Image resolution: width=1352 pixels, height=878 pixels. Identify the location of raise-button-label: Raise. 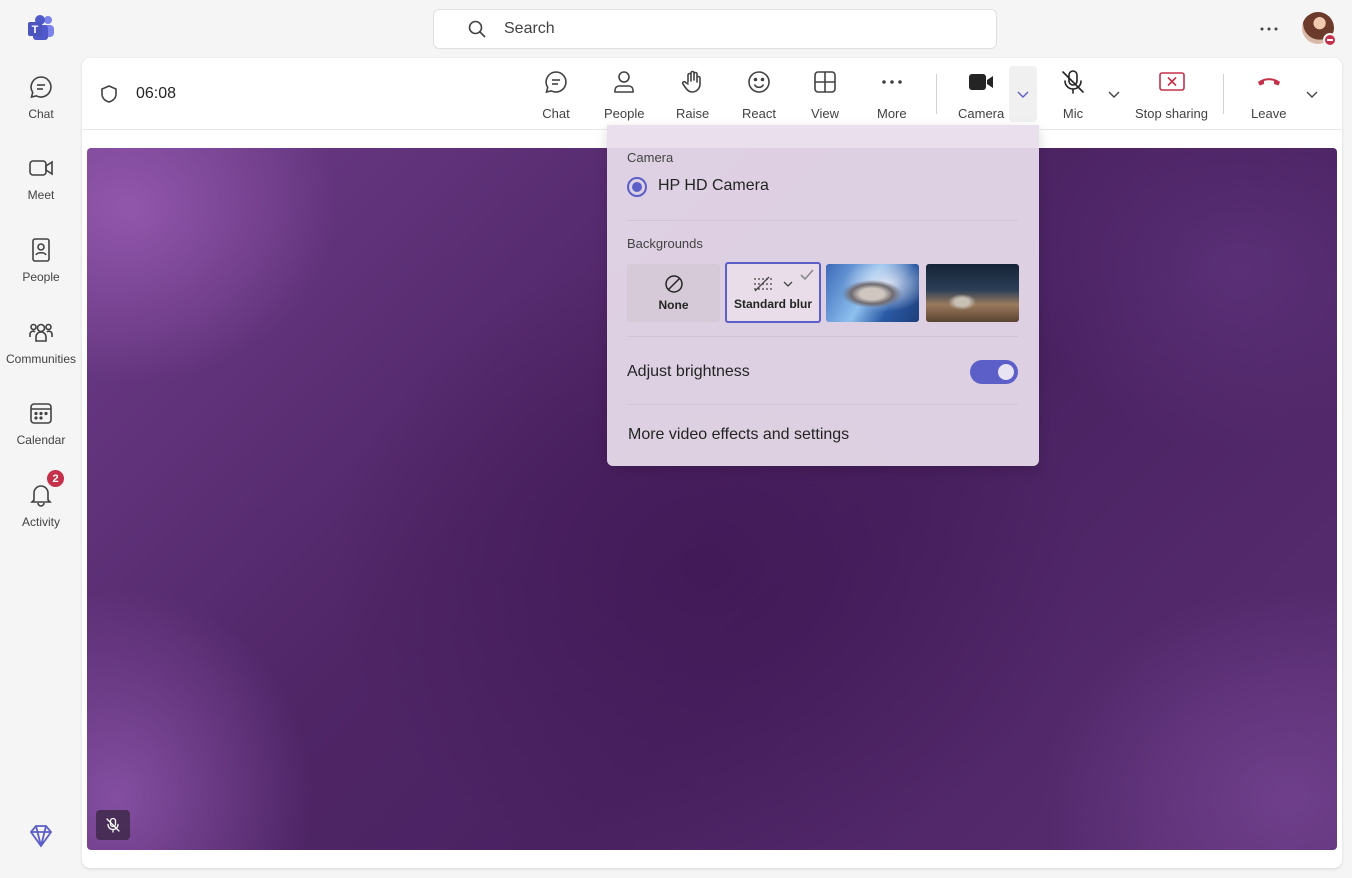
(693, 113).